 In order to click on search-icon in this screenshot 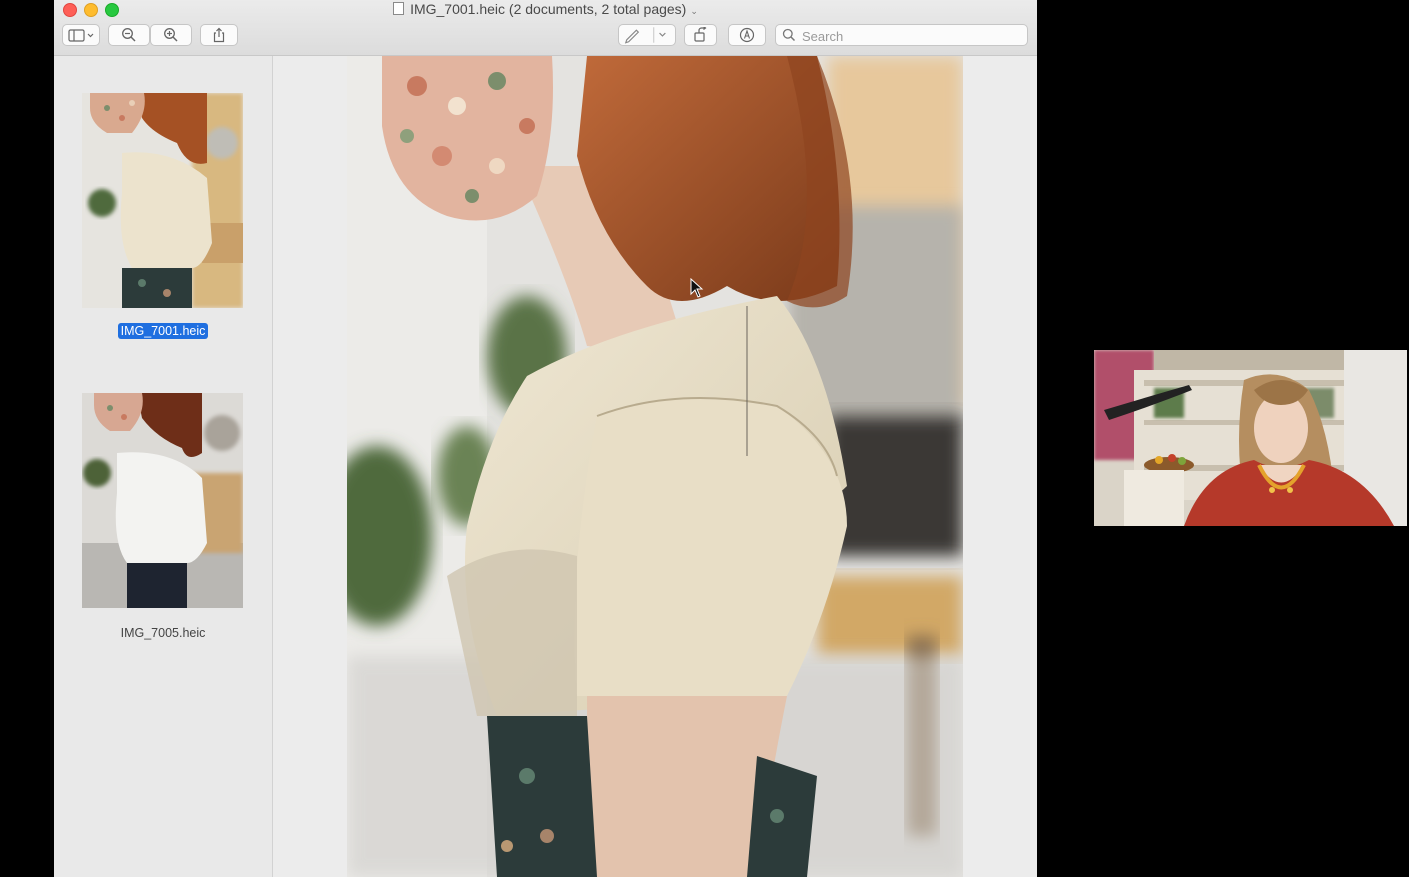, I will do `click(789, 35)`.